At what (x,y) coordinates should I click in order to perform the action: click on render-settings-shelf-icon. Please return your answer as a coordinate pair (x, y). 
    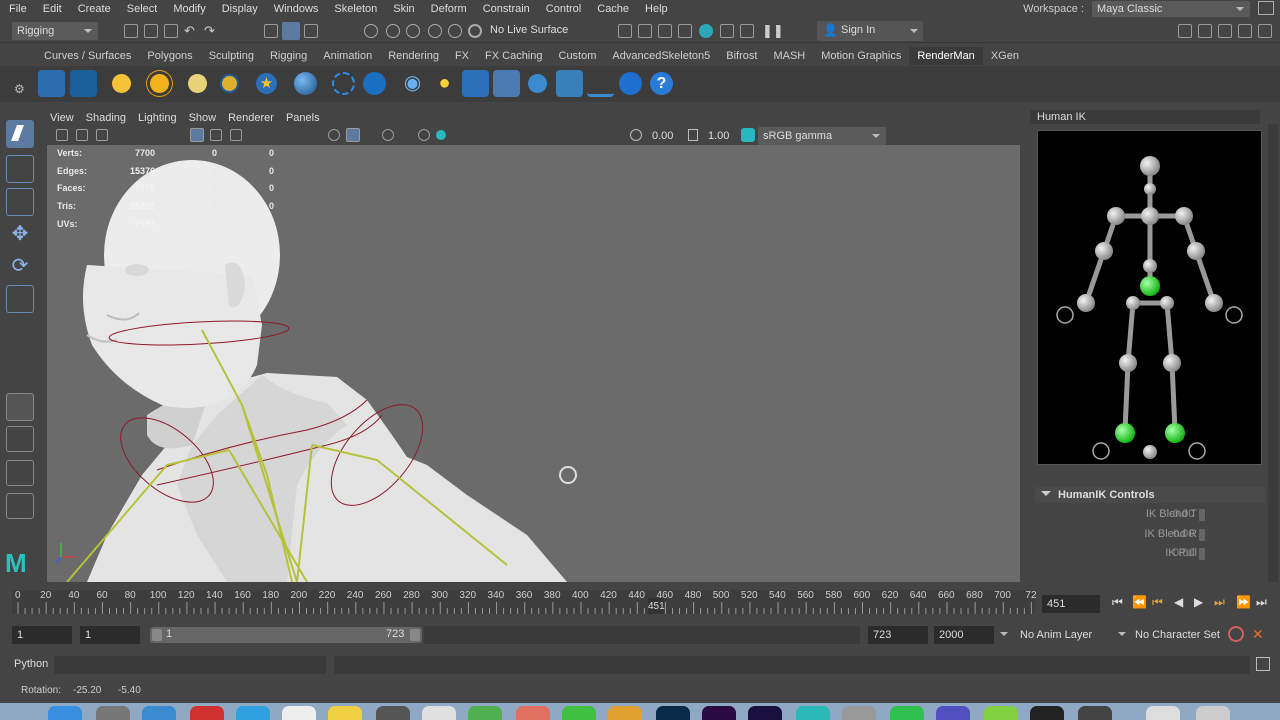
    Looking at the image, I should click on (475, 83).